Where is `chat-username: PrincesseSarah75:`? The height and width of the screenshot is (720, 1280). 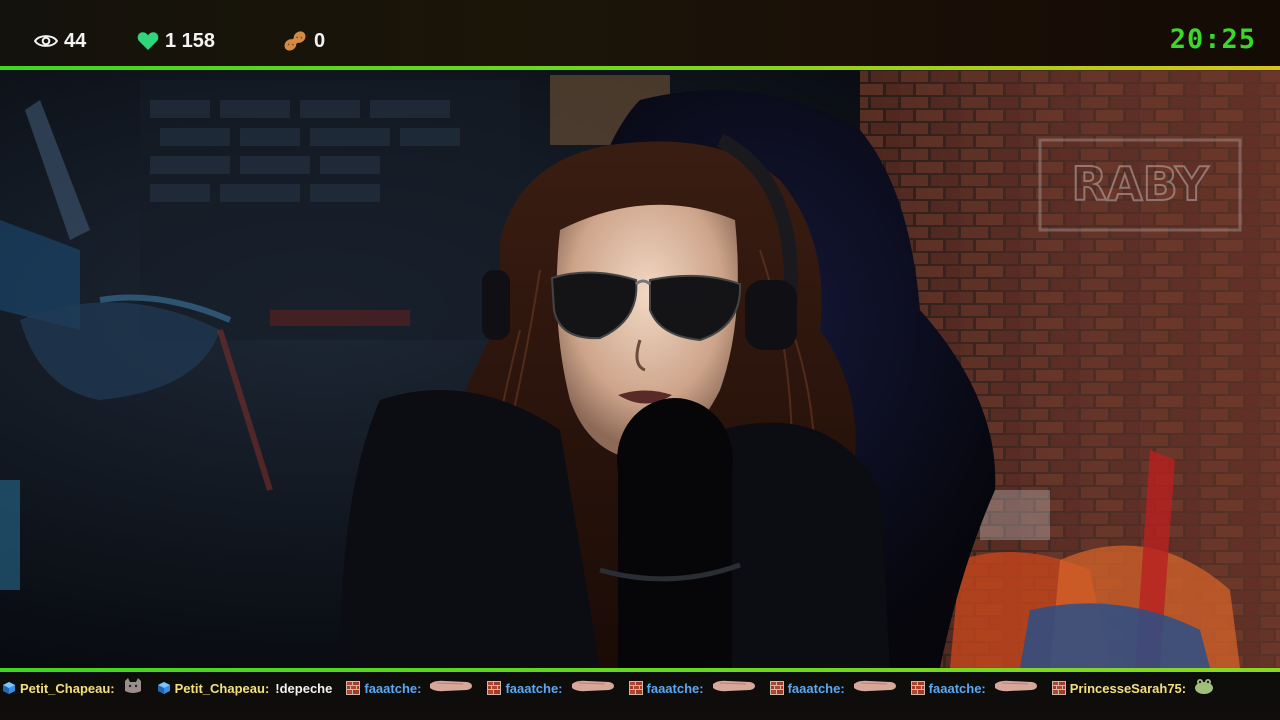 chat-username: PrincesseSarah75: is located at coordinates (1128, 688).